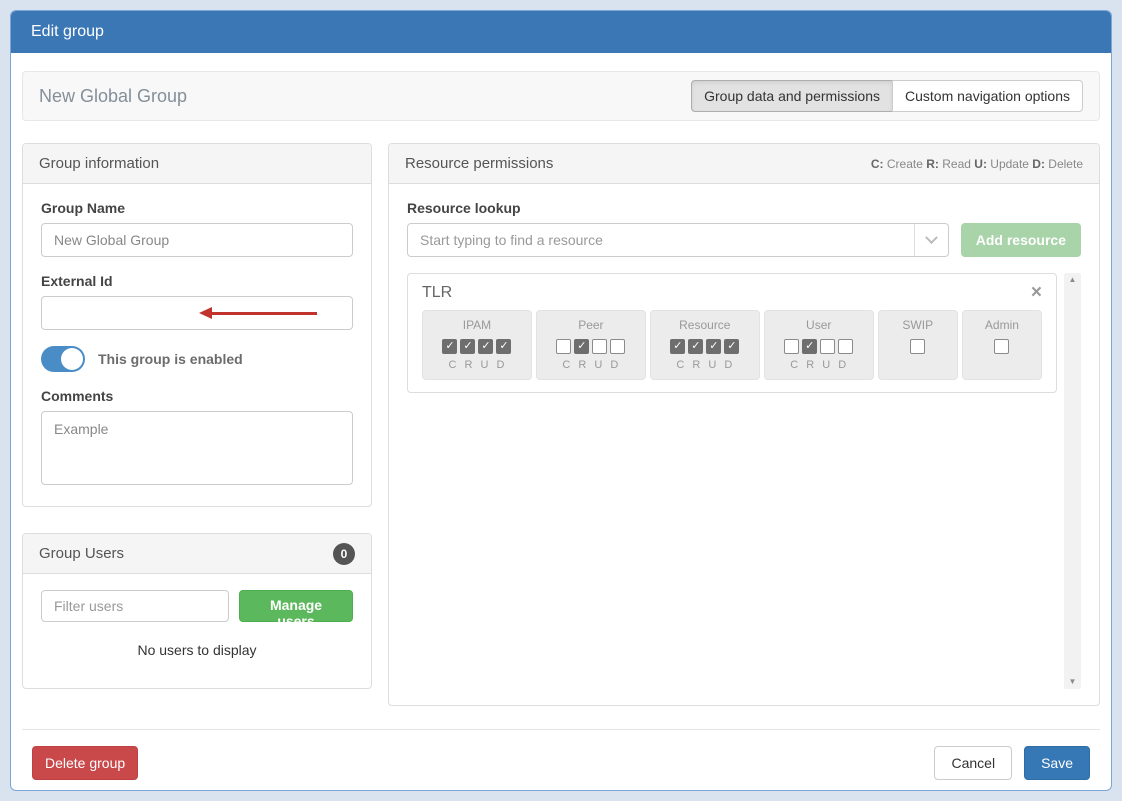  Describe the element at coordinates (205, 313) in the screenshot. I see `arrow-head-icon` at that location.